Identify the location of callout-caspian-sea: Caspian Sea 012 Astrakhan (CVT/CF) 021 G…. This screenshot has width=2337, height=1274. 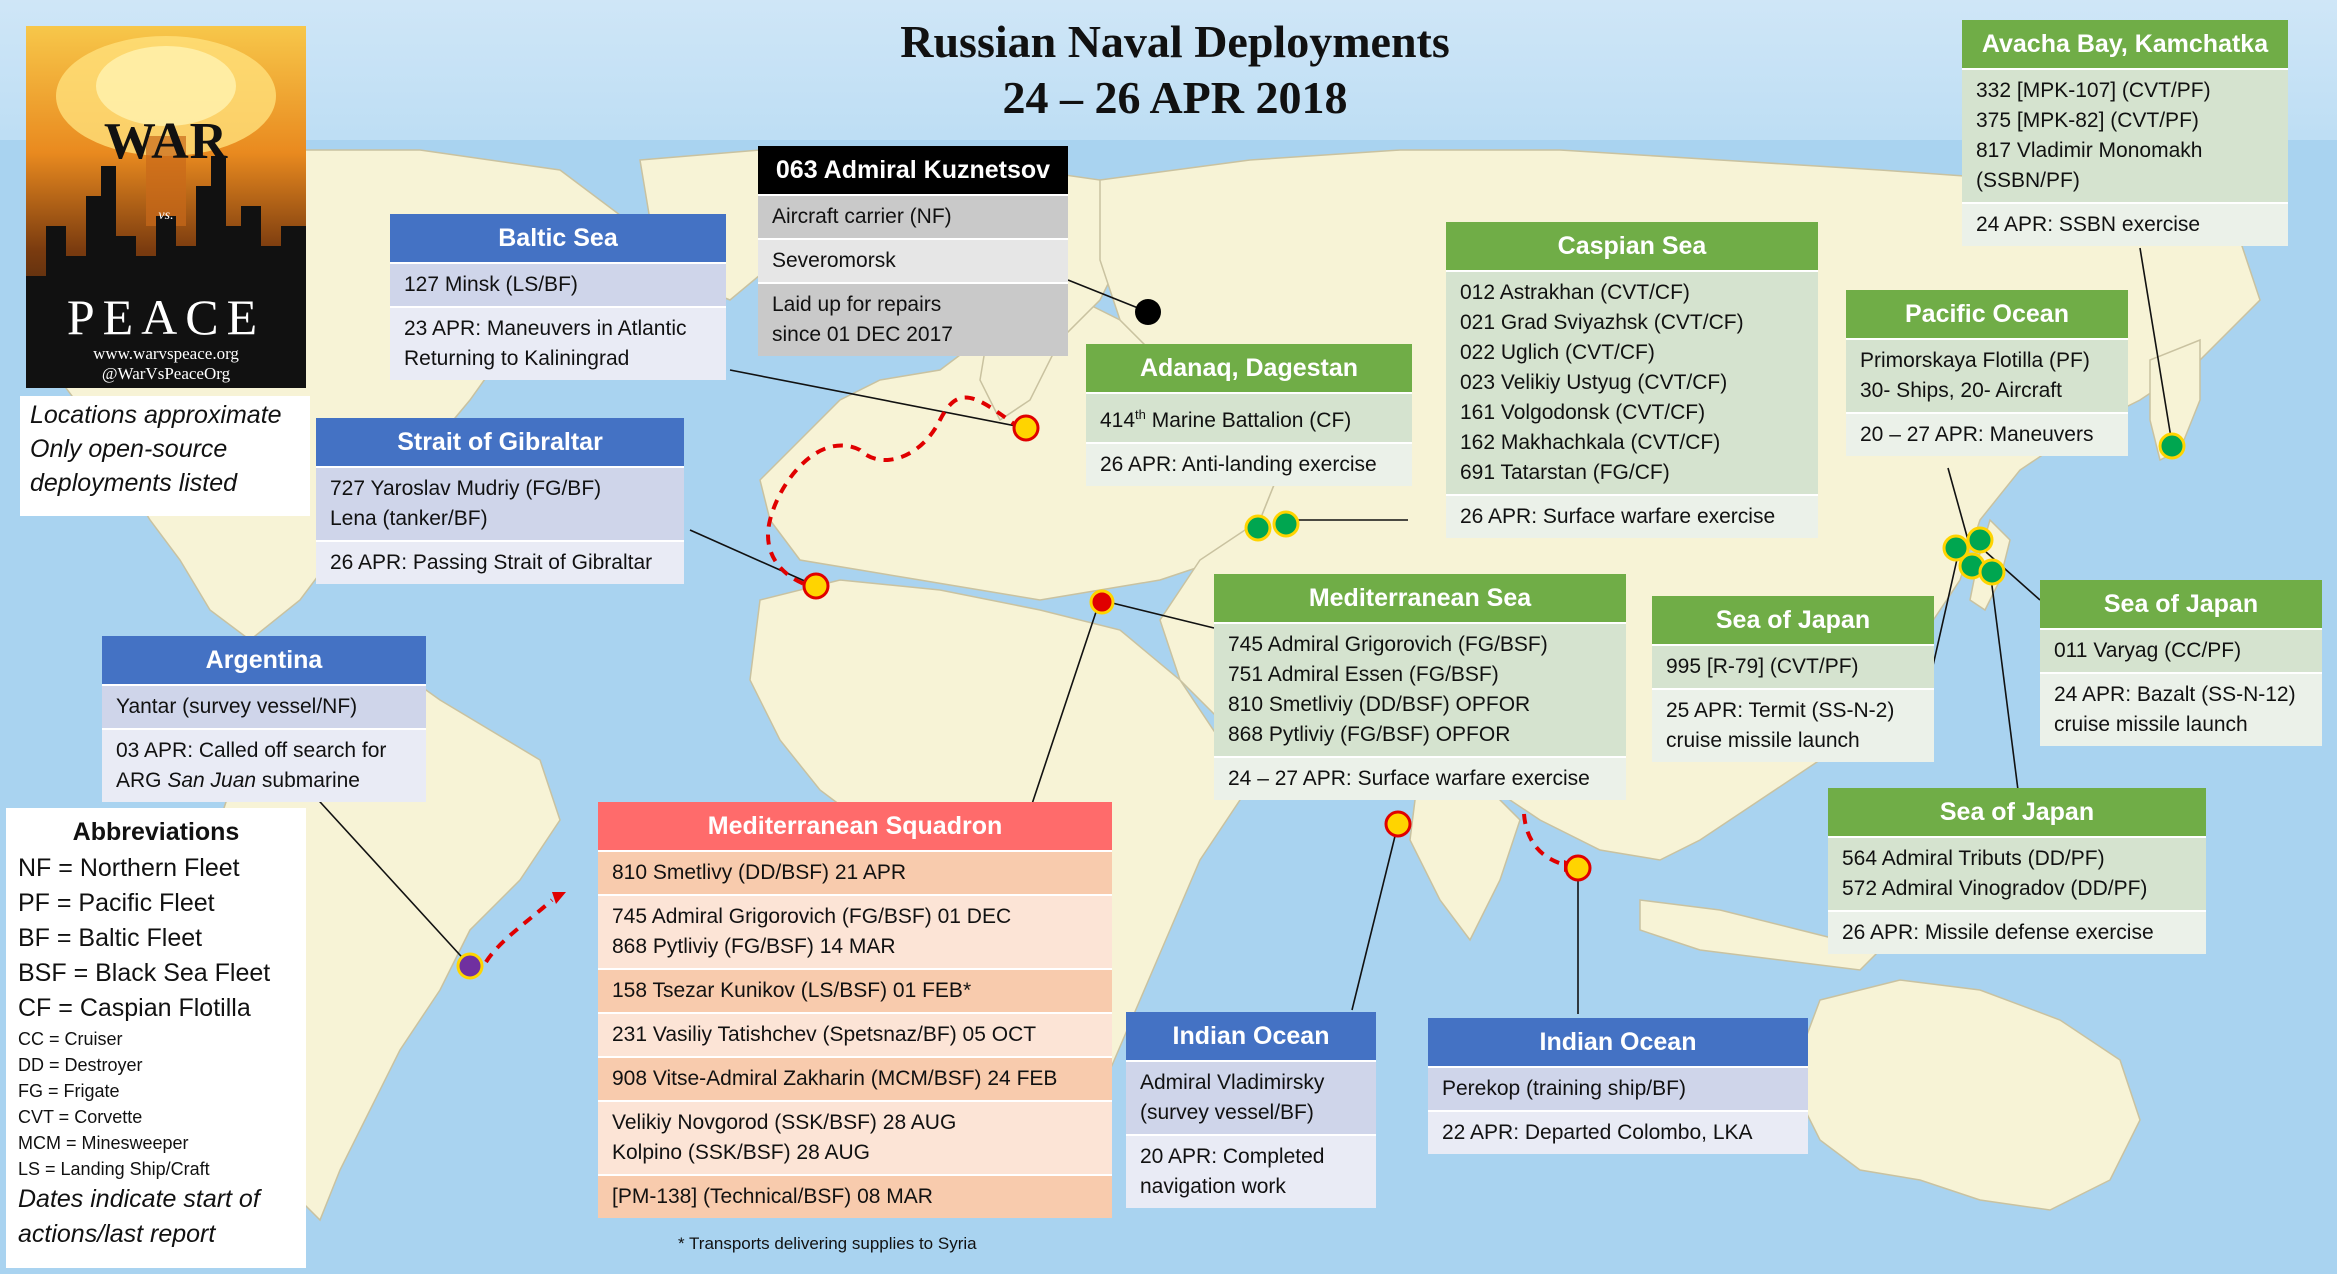
(1632, 380).